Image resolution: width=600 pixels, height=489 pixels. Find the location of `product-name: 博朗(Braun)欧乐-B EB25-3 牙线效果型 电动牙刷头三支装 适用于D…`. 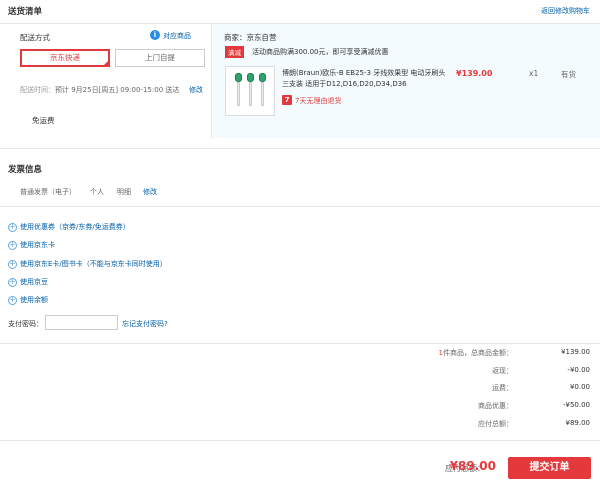

product-name: 博朗(Braun)欧乐-B EB25-3 牙线效果型 电动牙刷头三支装 适用于D… is located at coordinates (364, 79).